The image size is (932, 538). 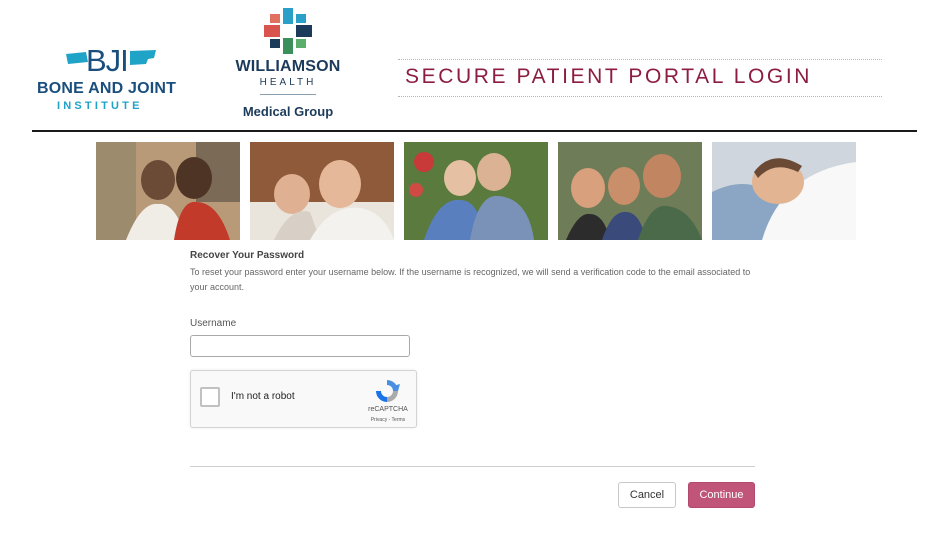 I want to click on williamson-name: WILLIAMSON, so click(x=288, y=66).